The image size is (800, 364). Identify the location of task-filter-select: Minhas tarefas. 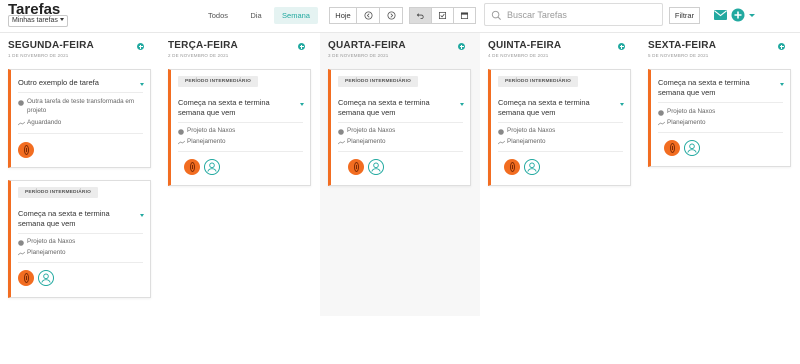
(38, 21).